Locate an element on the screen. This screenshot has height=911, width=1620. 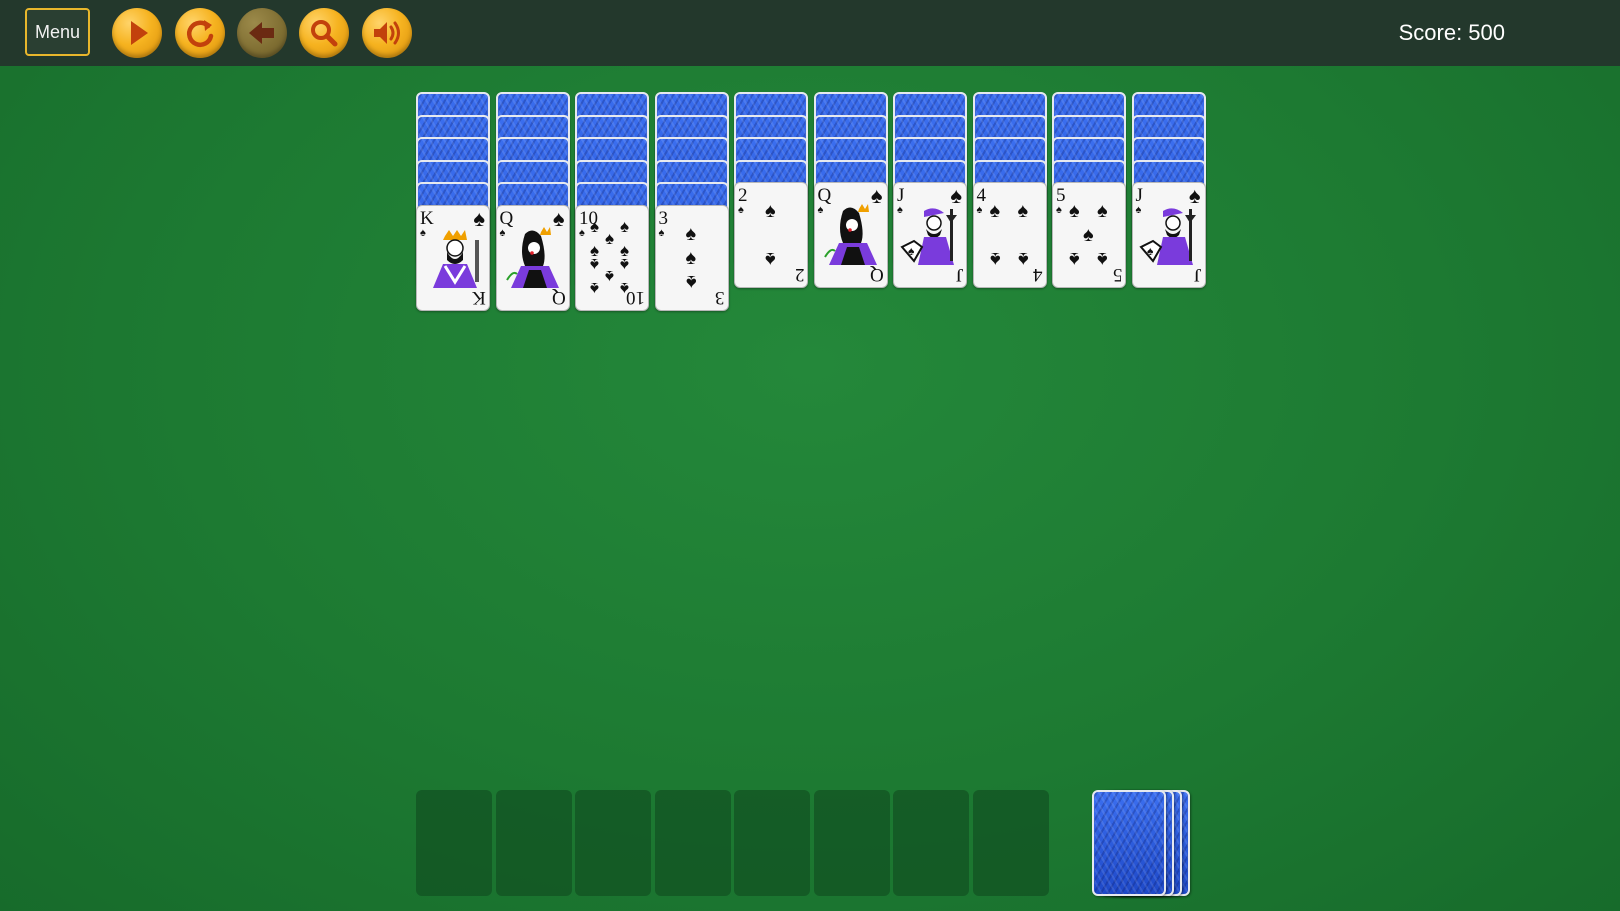
restart-button is located at coordinates (200, 33).